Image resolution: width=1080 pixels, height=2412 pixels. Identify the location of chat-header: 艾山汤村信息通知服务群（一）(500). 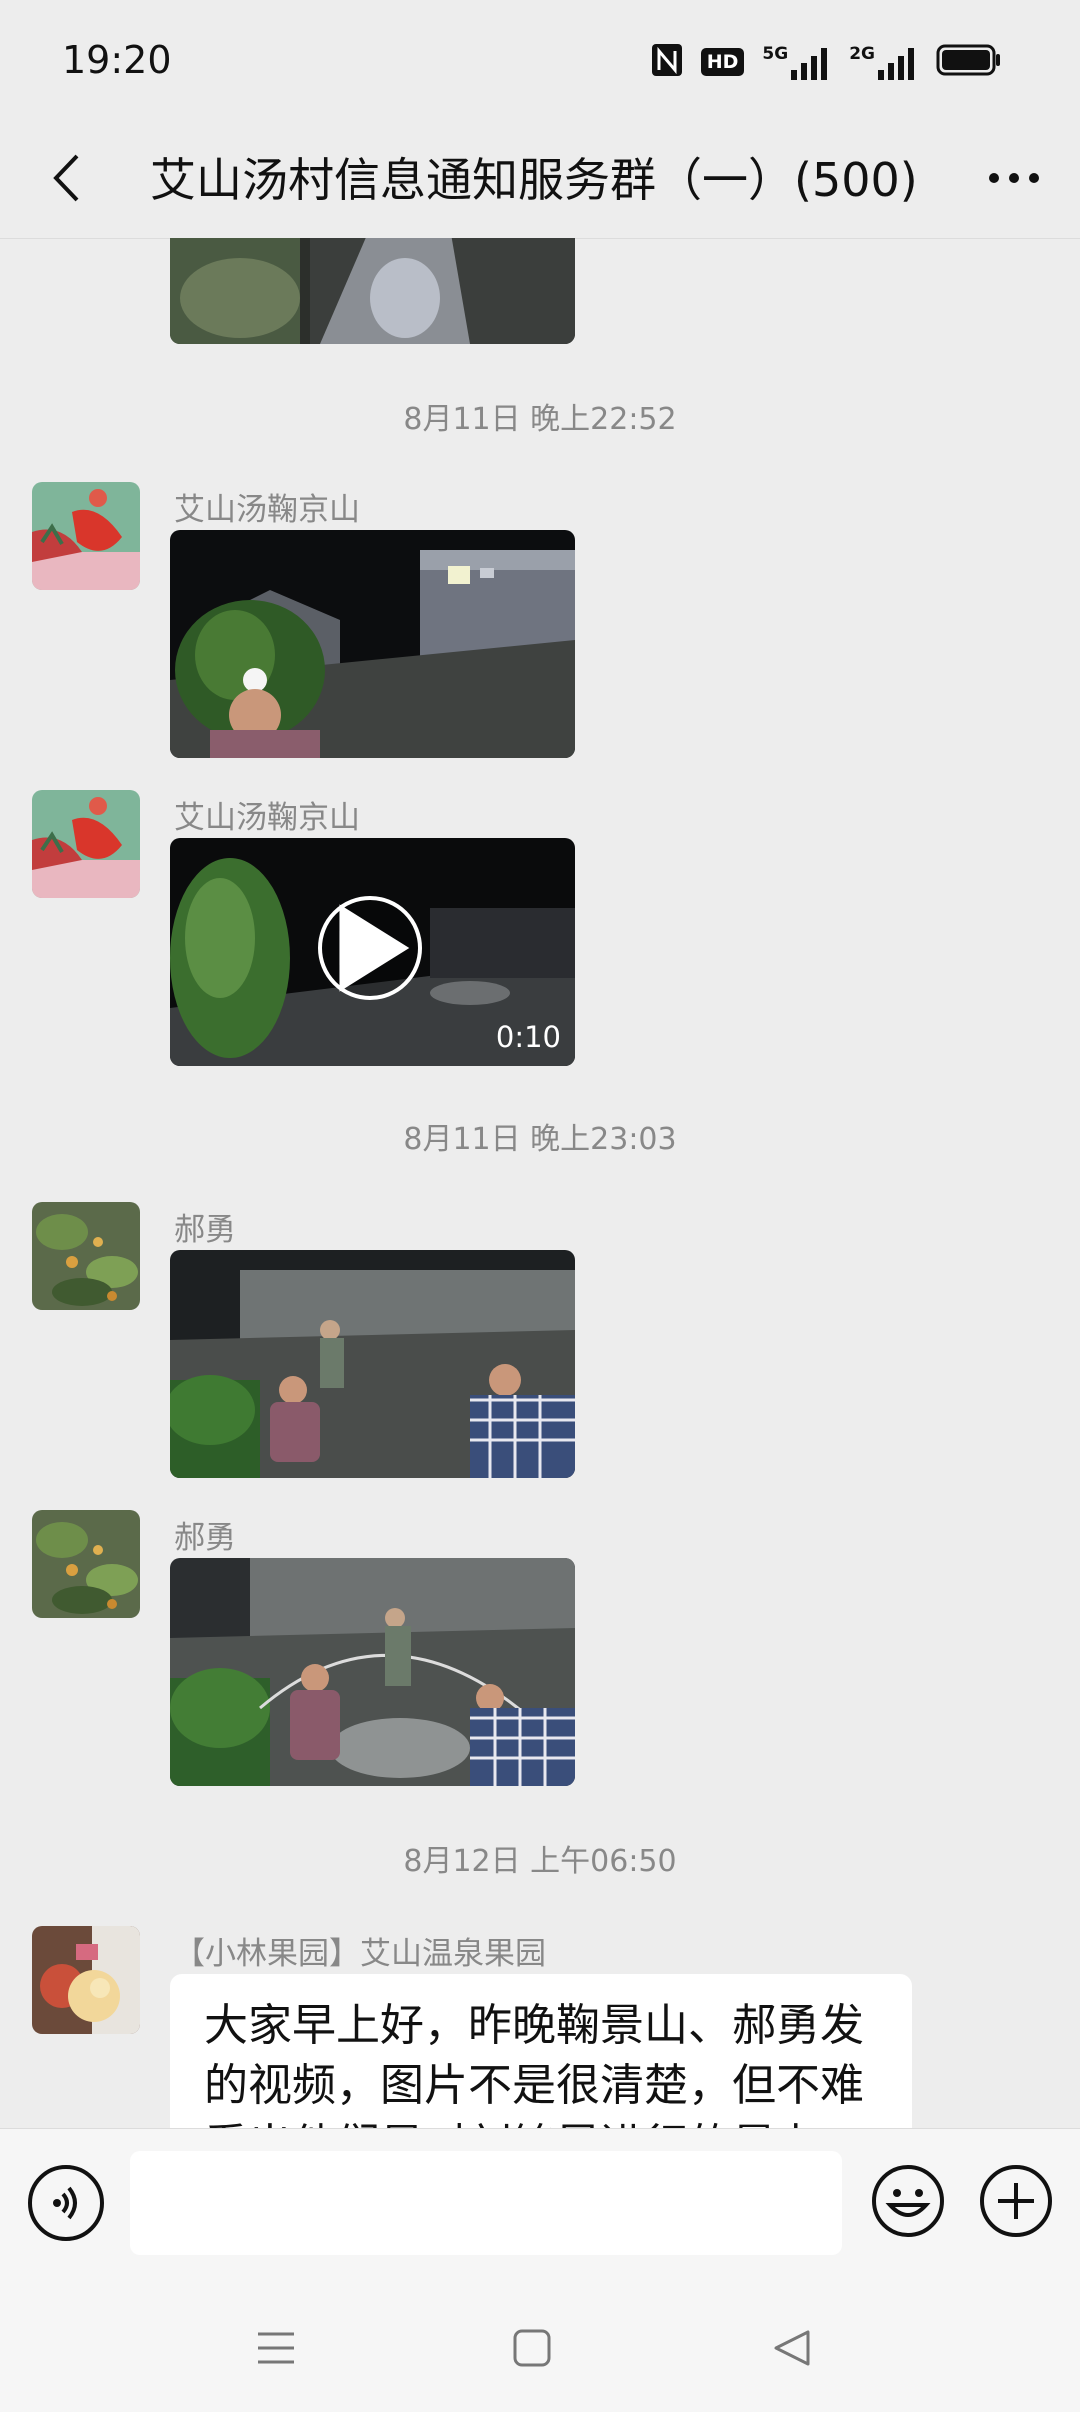
(540, 179).